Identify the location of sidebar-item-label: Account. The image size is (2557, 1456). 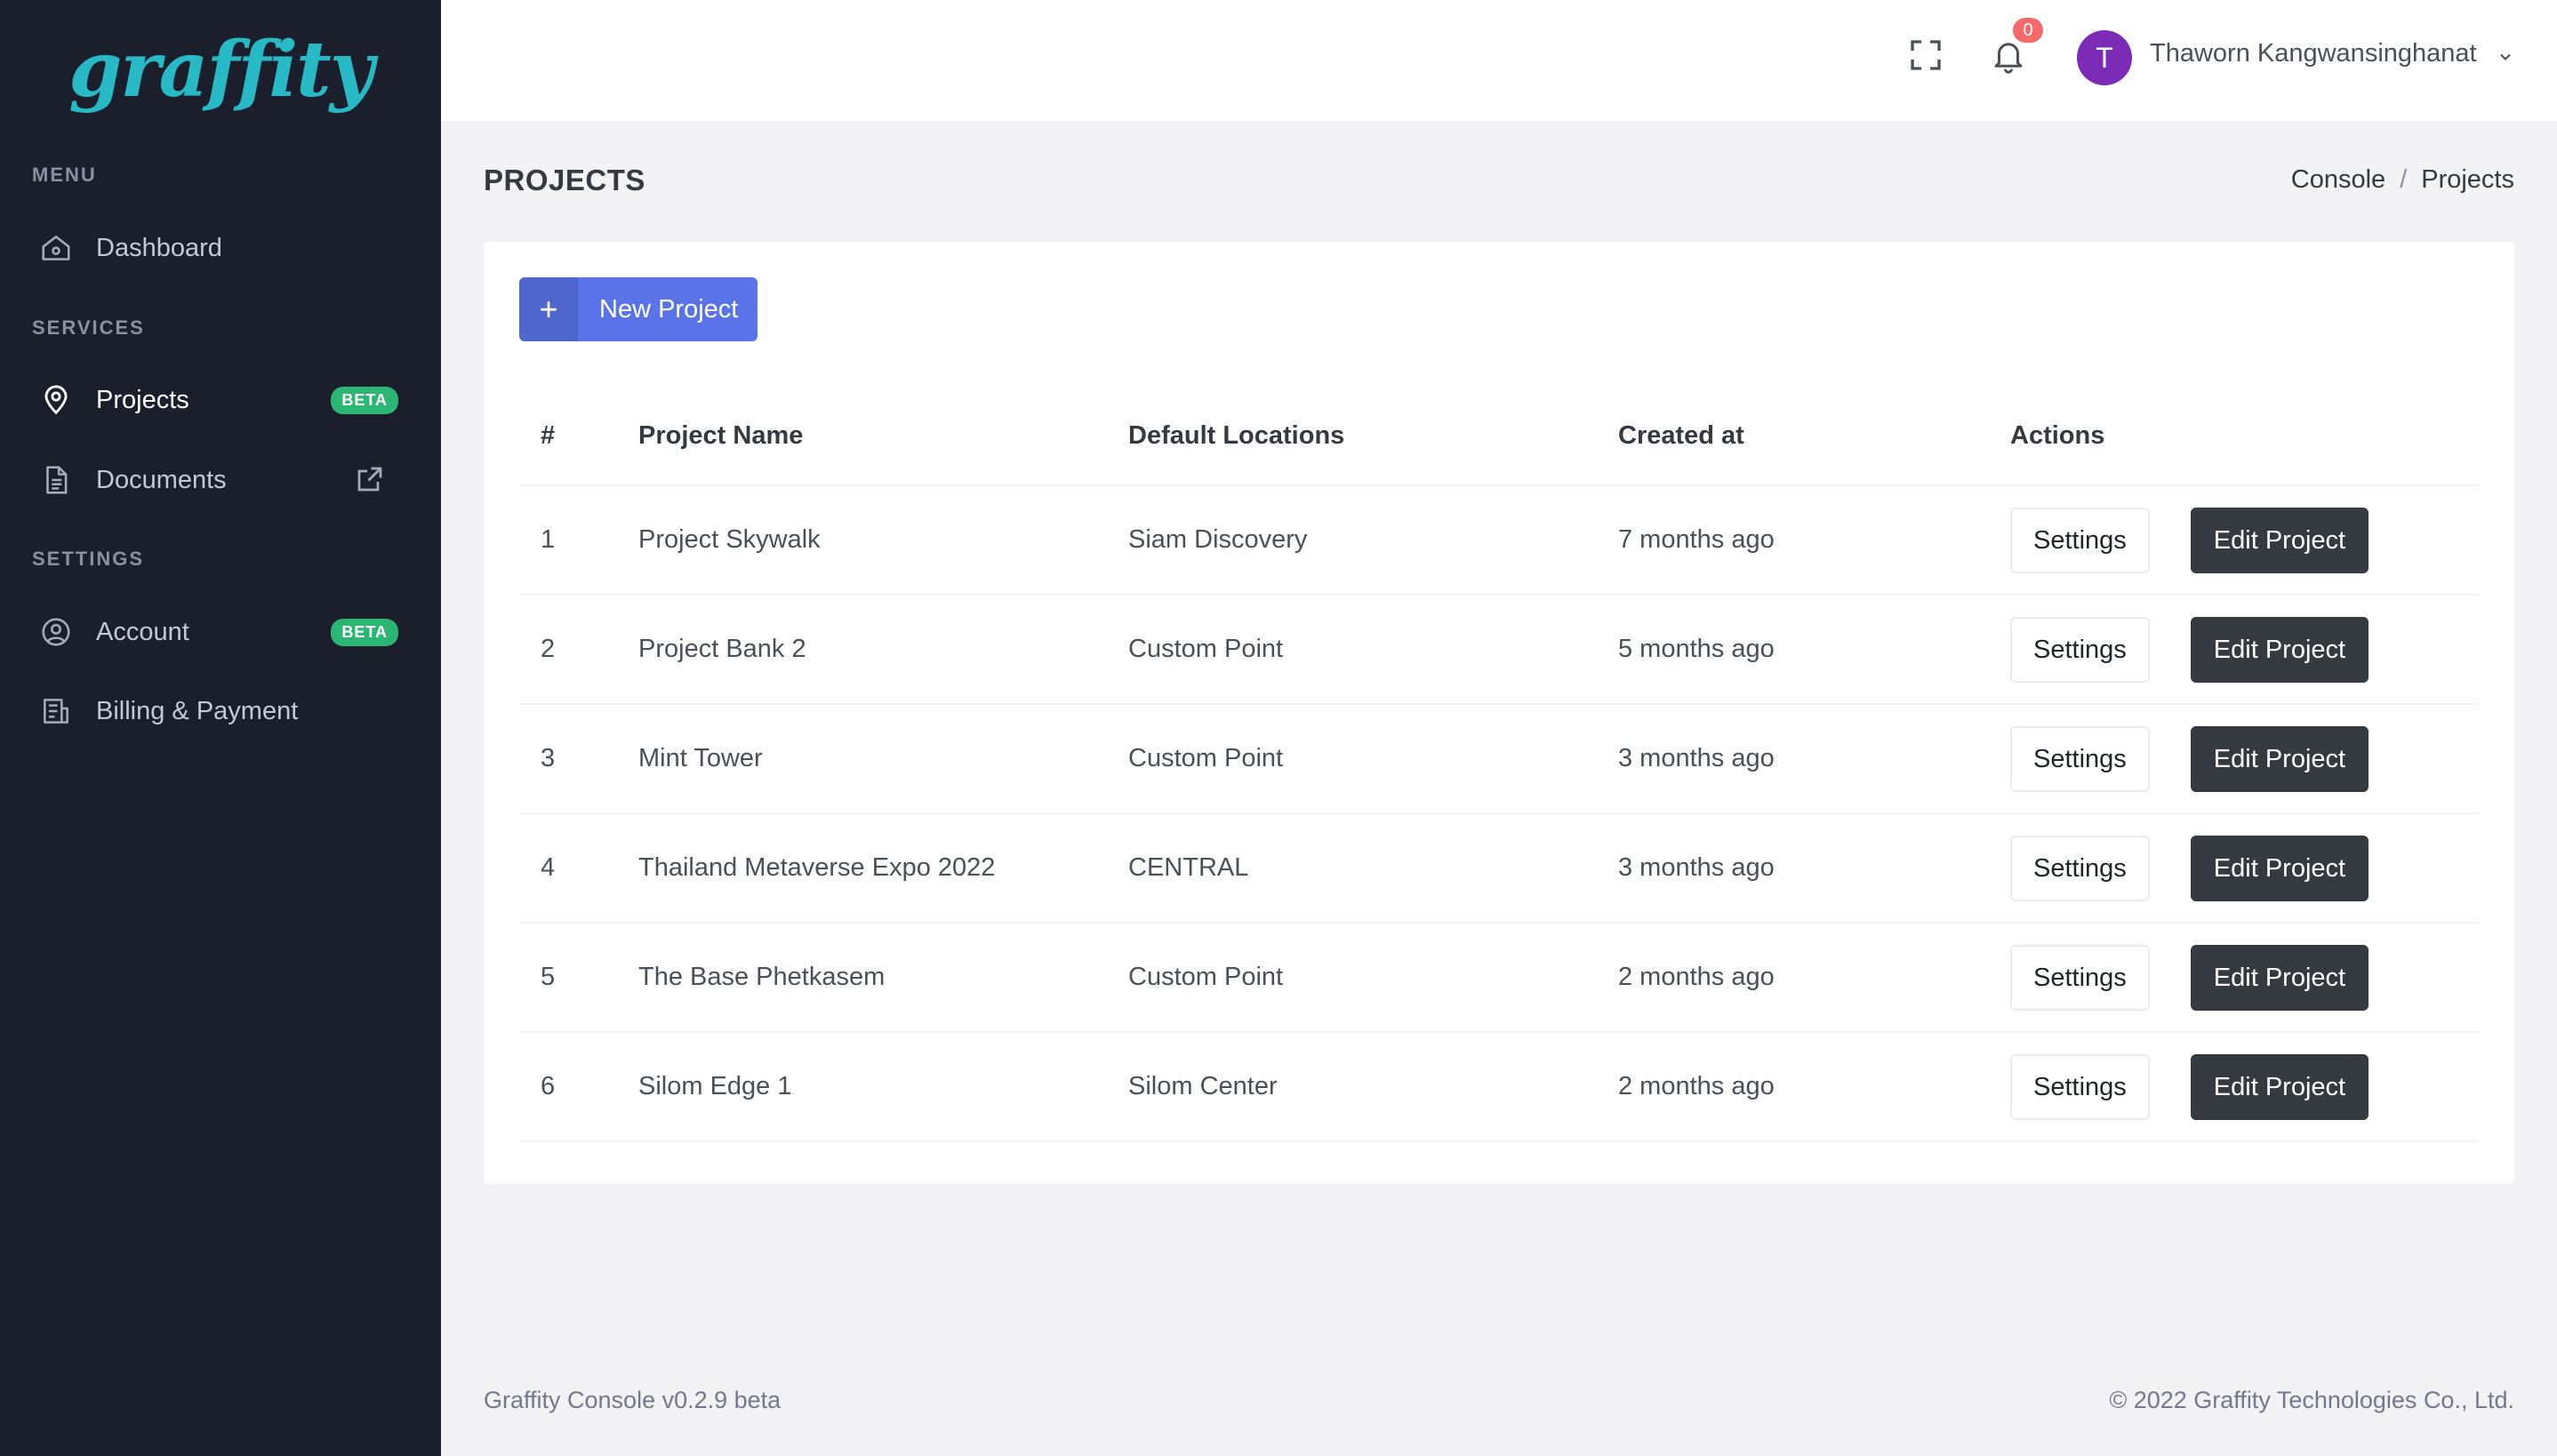
(142, 631).